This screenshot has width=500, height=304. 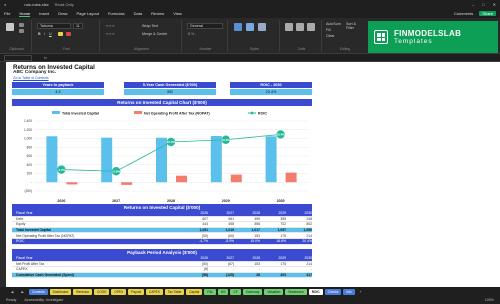 What do you see at coordinates (138, 13) in the screenshot?
I see `menu-data: Data` at bounding box center [138, 13].